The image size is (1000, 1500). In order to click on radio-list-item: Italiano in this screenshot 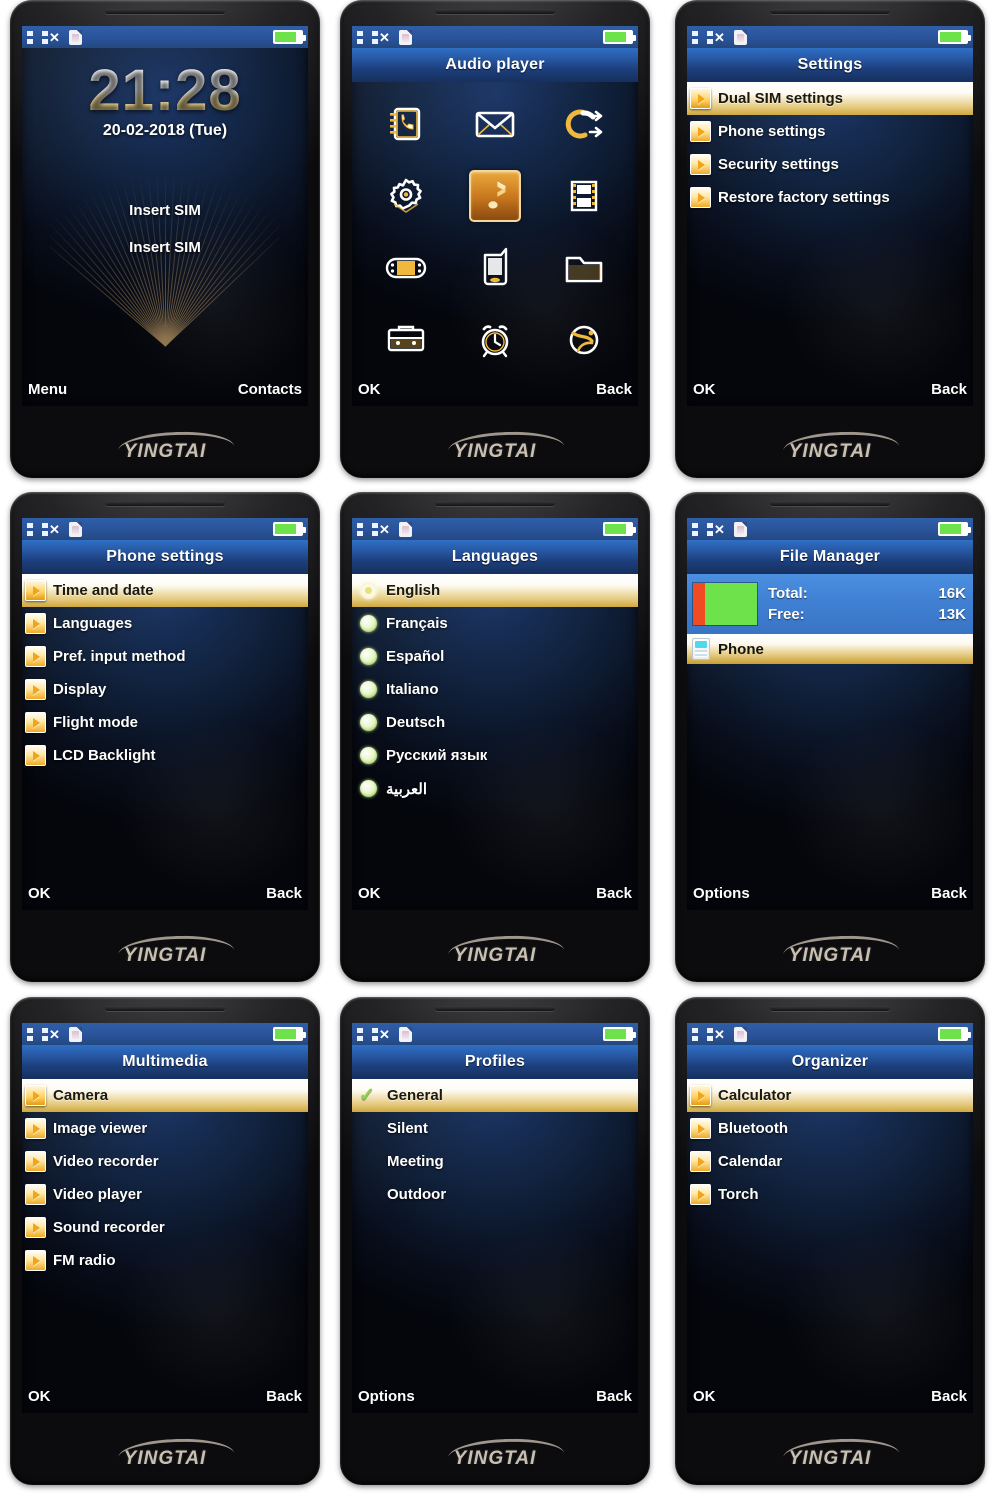, I will do `click(495, 689)`.